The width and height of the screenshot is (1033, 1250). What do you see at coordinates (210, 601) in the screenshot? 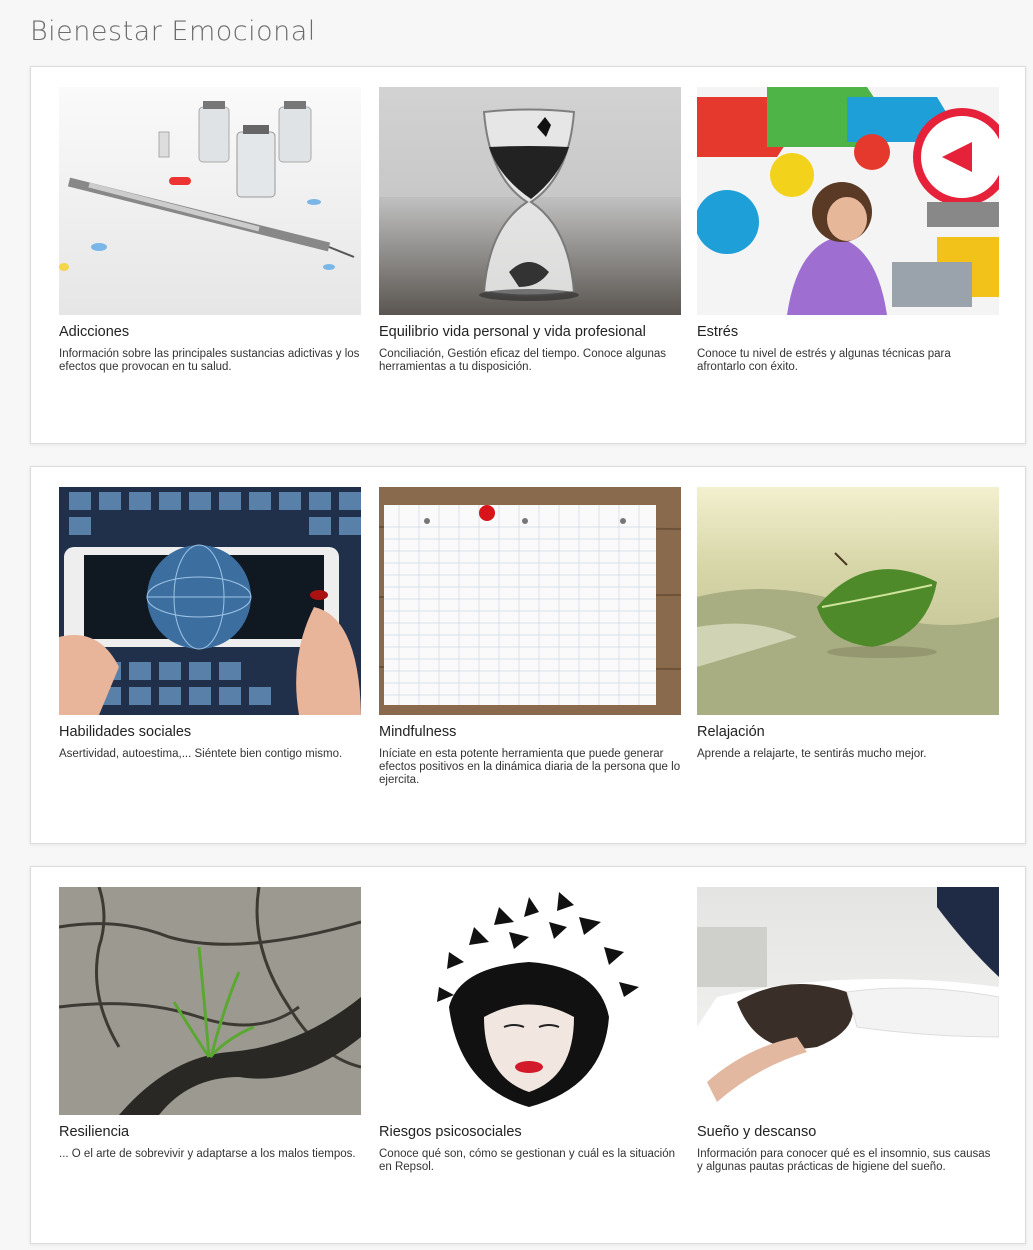
I see `social-globe-phone-image` at bounding box center [210, 601].